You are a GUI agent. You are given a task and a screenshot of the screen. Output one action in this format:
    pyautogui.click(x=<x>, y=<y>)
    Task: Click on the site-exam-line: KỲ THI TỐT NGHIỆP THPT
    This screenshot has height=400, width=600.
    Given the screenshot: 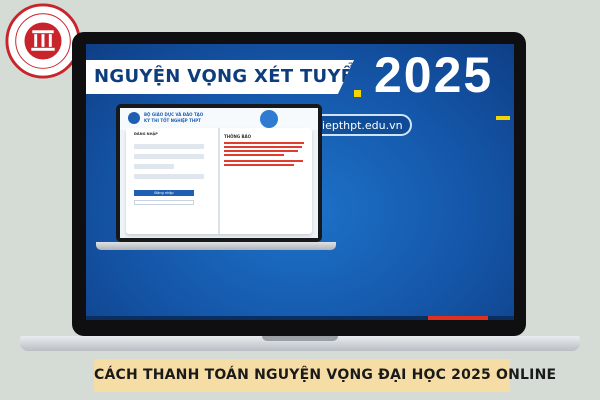 What is the action you would take?
    pyautogui.click(x=172, y=120)
    